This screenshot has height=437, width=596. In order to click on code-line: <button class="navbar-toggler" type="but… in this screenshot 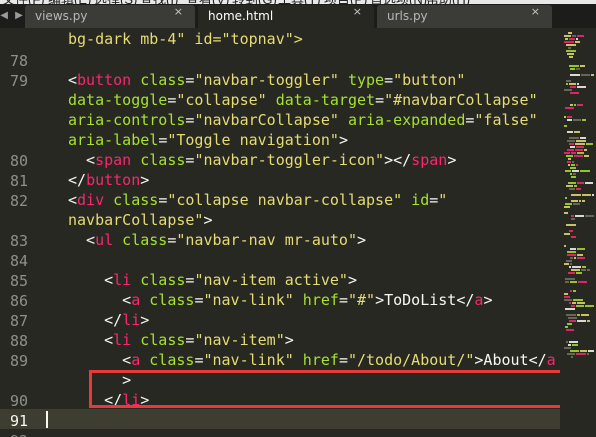, I will do `click(266, 80)`.